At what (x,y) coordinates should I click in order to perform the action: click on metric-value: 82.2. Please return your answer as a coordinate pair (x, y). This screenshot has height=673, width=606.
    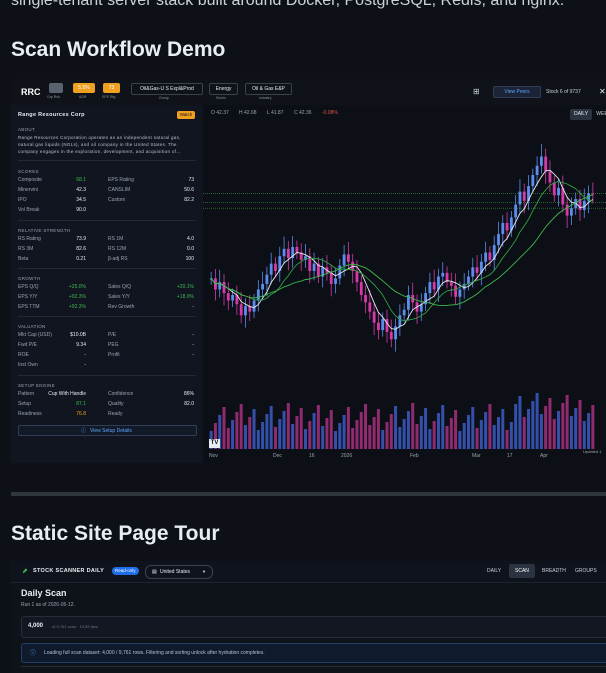
    Looking at the image, I should click on (189, 200).